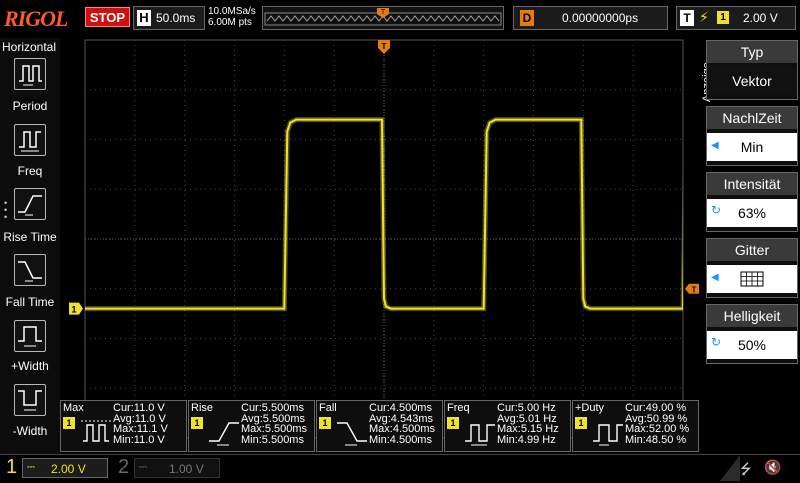 This screenshot has width=800, height=483. I want to click on max-icon, so click(96, 431).